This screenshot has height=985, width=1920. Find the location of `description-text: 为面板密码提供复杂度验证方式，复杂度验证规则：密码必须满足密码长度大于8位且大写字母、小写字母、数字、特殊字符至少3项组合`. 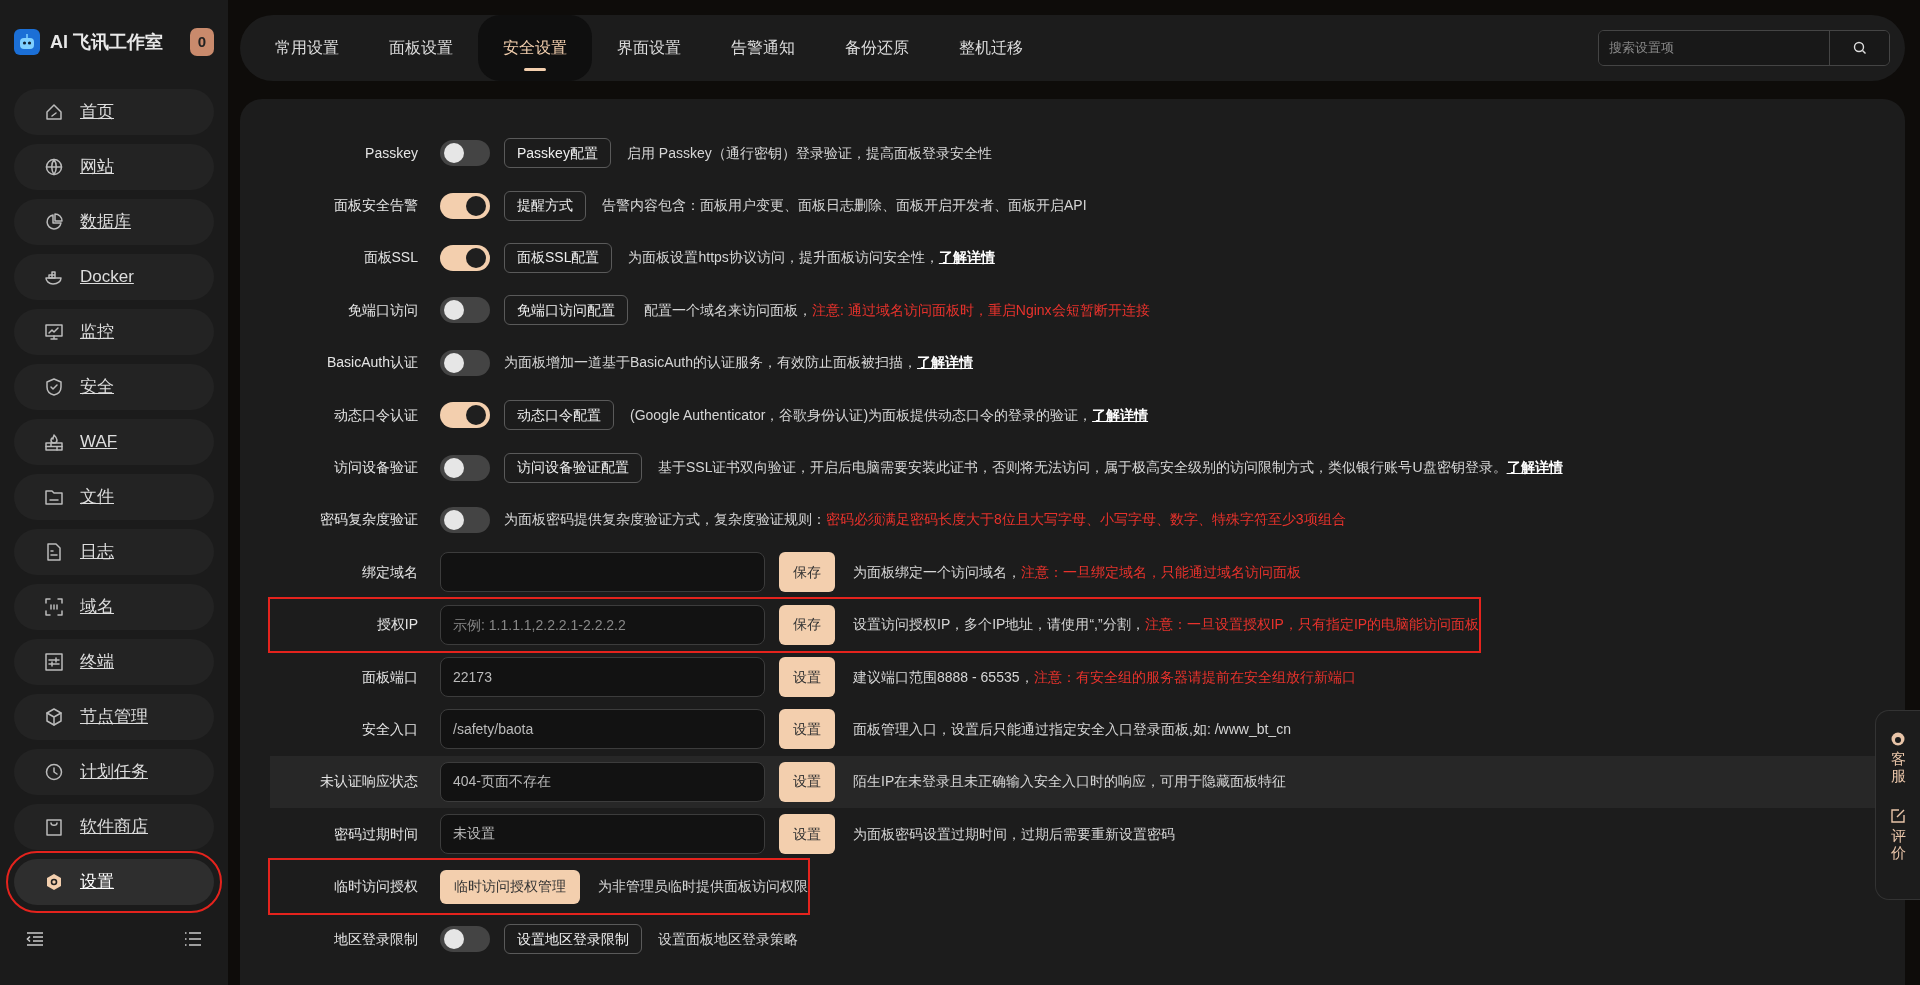

description-text: 为面板密码提供复杂度验证方式，复杂度验证规则：密码必须满足密码长度大于8位且大写字母、小写字母、数字、特殊字符至少3项组合 is located at coordinates (925, 520).